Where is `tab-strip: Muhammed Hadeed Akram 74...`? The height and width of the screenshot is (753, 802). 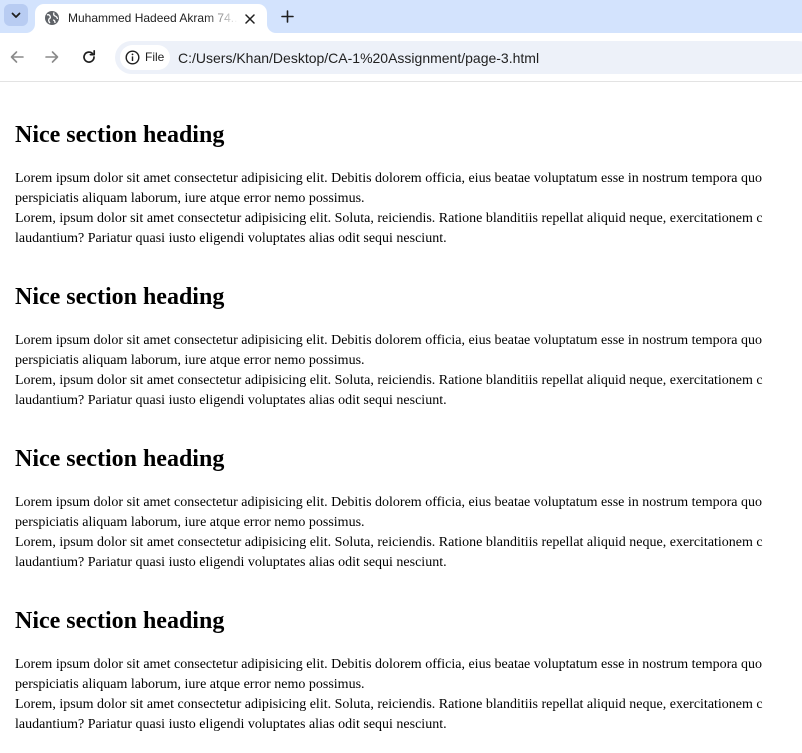
tab-strip: Muhammed Hadeed Akram 74... is located at coordinates (401, 16).